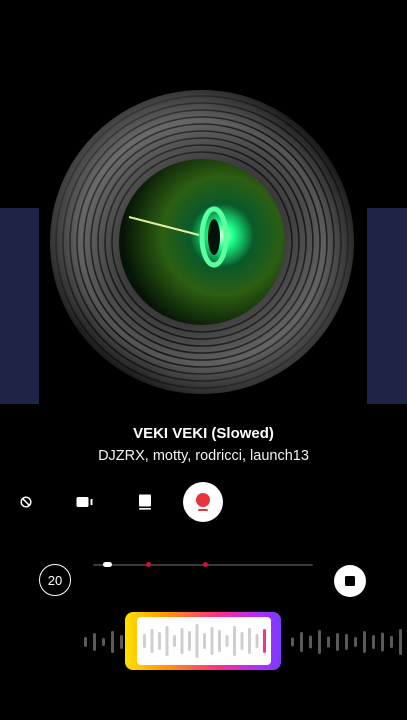 Image resolution: width=407 pixels, height=720 pixels. I want to click on video-camera-icon, so click(84, 502).